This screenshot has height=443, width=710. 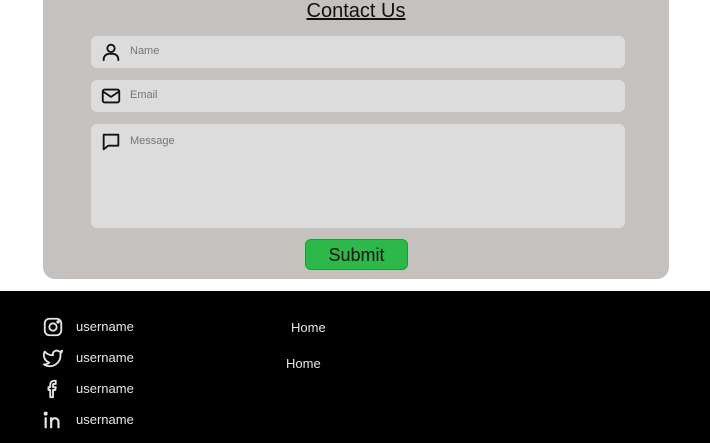 What do you see at coordinates (52, 389) in the screenshot?
I see `facebook-icon` at bounding box center [52, 389].